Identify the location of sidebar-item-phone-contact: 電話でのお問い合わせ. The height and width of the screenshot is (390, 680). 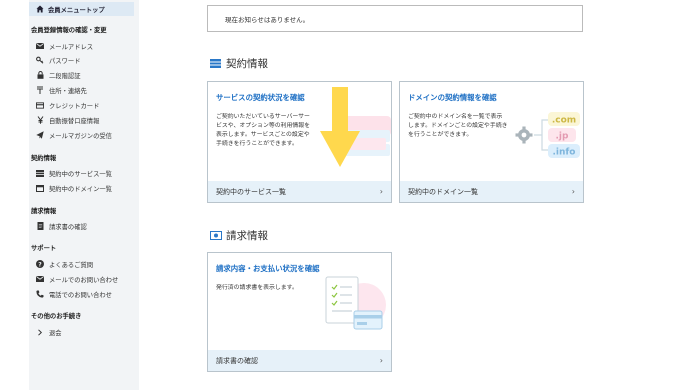
(74, 294).